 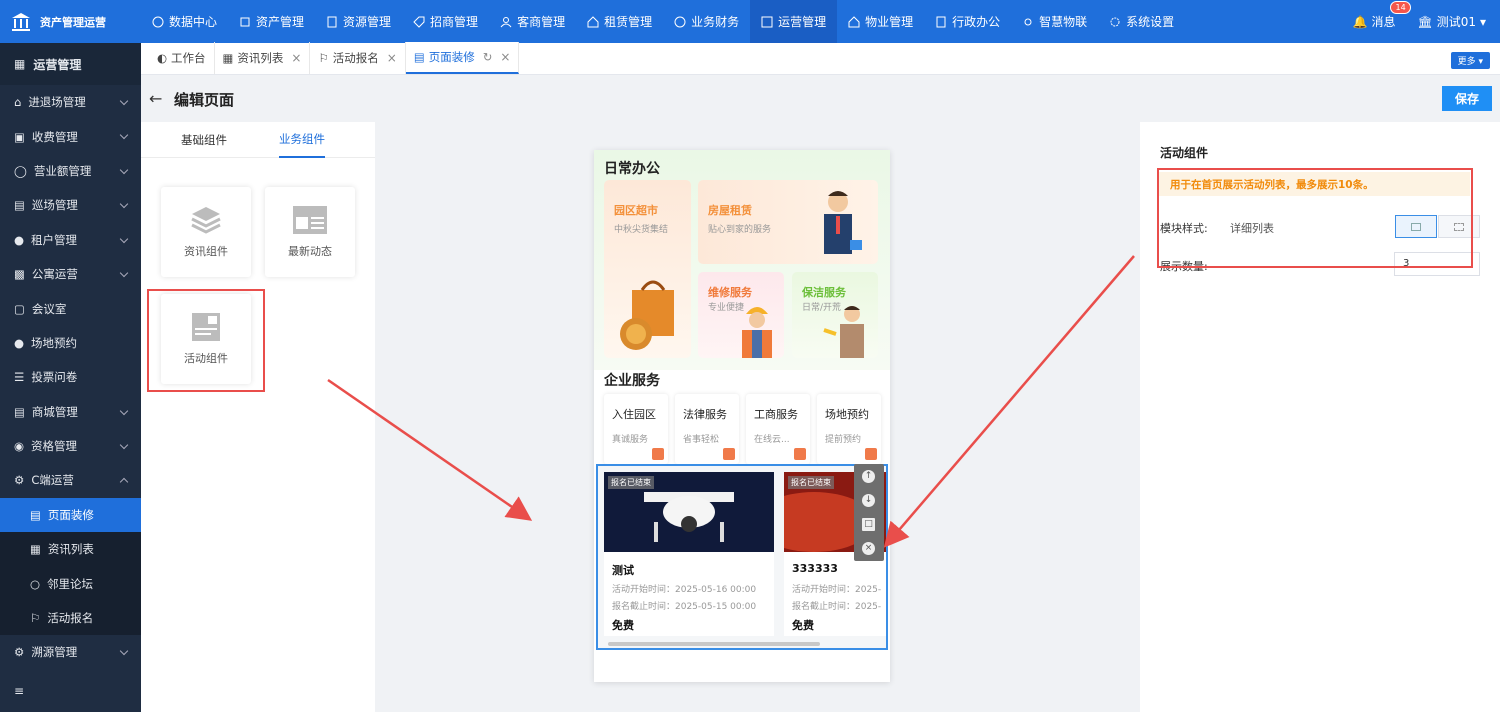 What do you see at coordinates (70, 274) in the screenshot?
I see `sidebar-item-apartment: ▩ 公寓运营` at bounding box center [70, 274].